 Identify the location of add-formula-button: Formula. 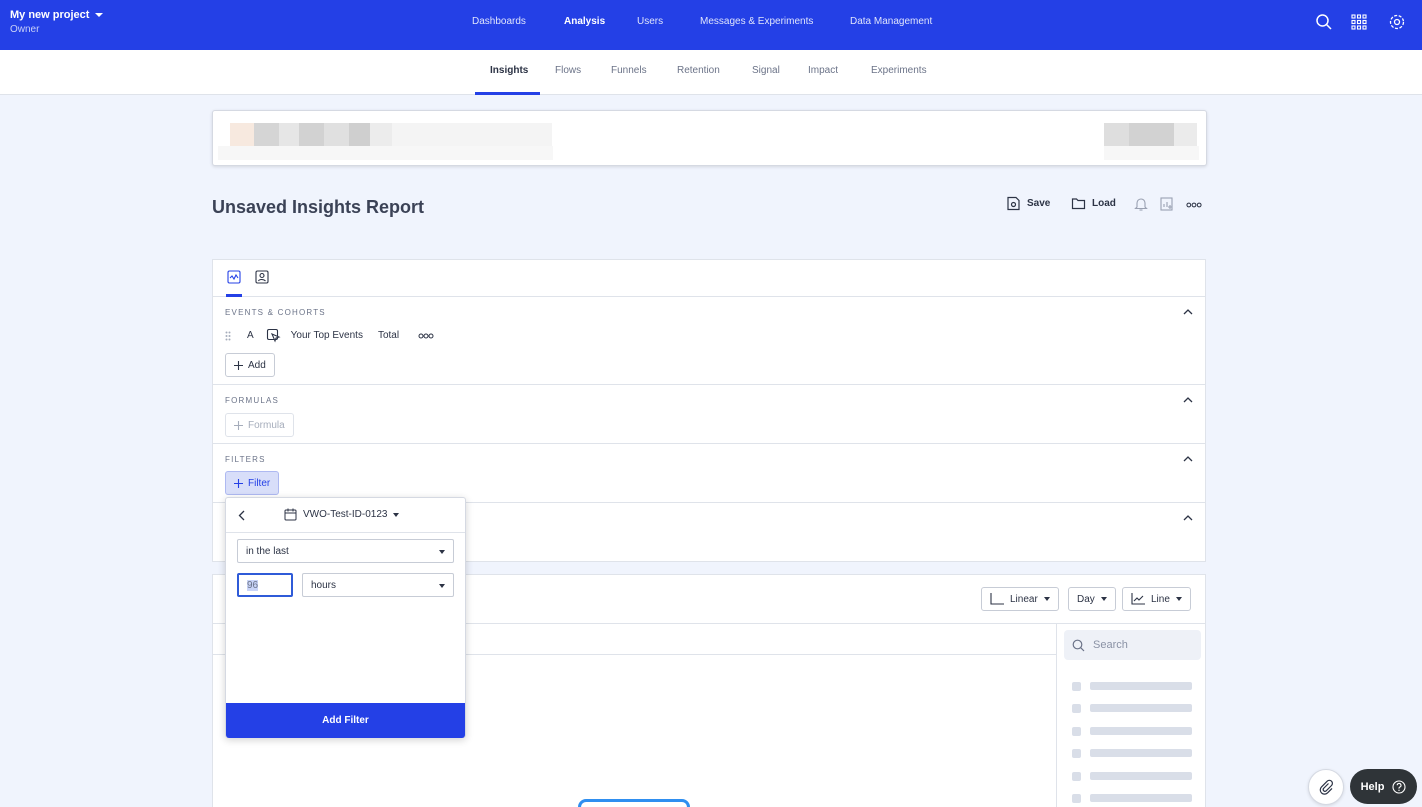
(259, 425).